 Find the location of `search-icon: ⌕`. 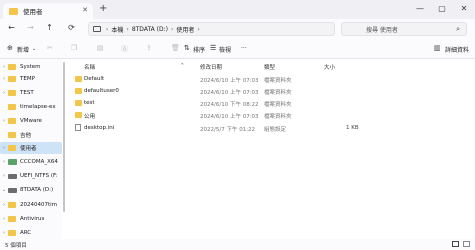

search-icon: ⌕ is located at coordinates (458, 29).